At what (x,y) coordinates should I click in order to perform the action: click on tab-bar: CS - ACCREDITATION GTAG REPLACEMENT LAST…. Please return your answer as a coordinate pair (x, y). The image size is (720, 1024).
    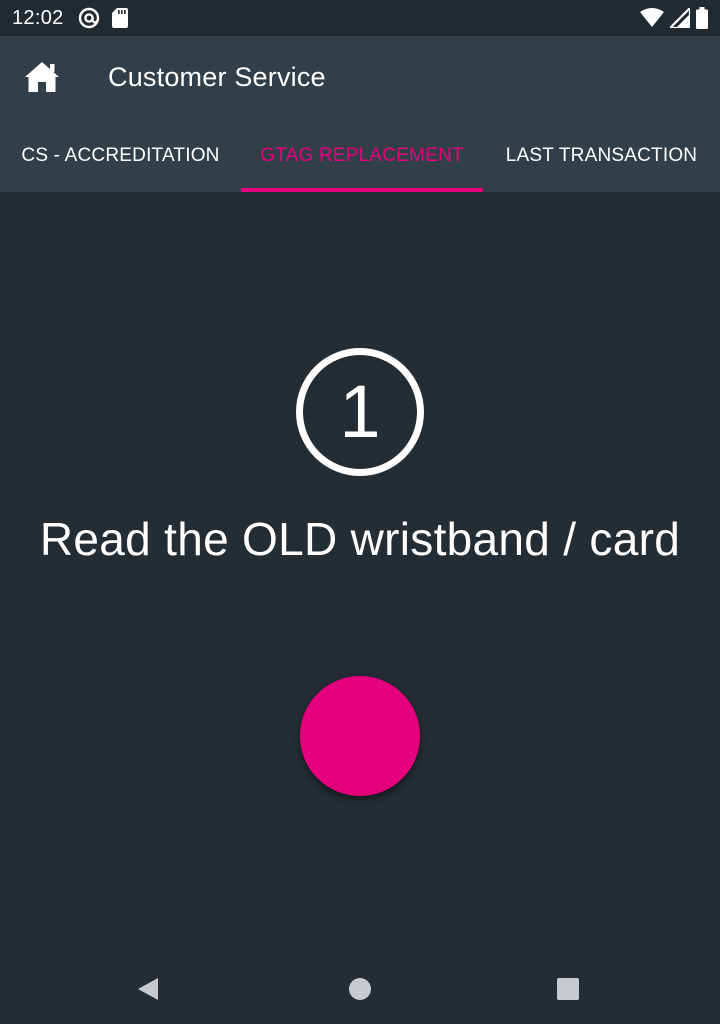
    Looking at the image, I should click on (360, 156).